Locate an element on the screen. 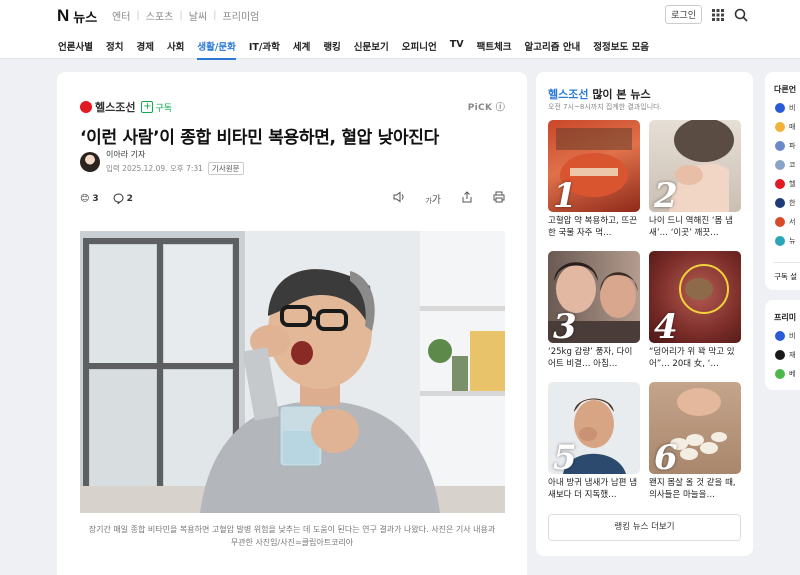 This screenshot has height=575, width=800. service-links: 엔터 | 스포츠 | 날씨 | 프리미엄 is located at coordinates (186, 15).